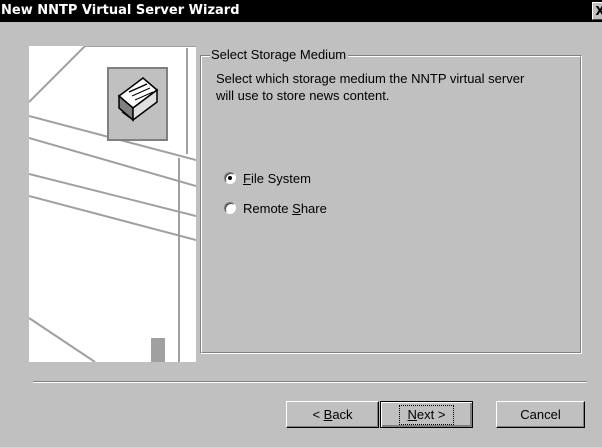 This screenshot has width=602, height=447. Describe the element at coordinates (285, 208) in the screenshot. I see `radio-remote-share-label: Remote Share` at that location.